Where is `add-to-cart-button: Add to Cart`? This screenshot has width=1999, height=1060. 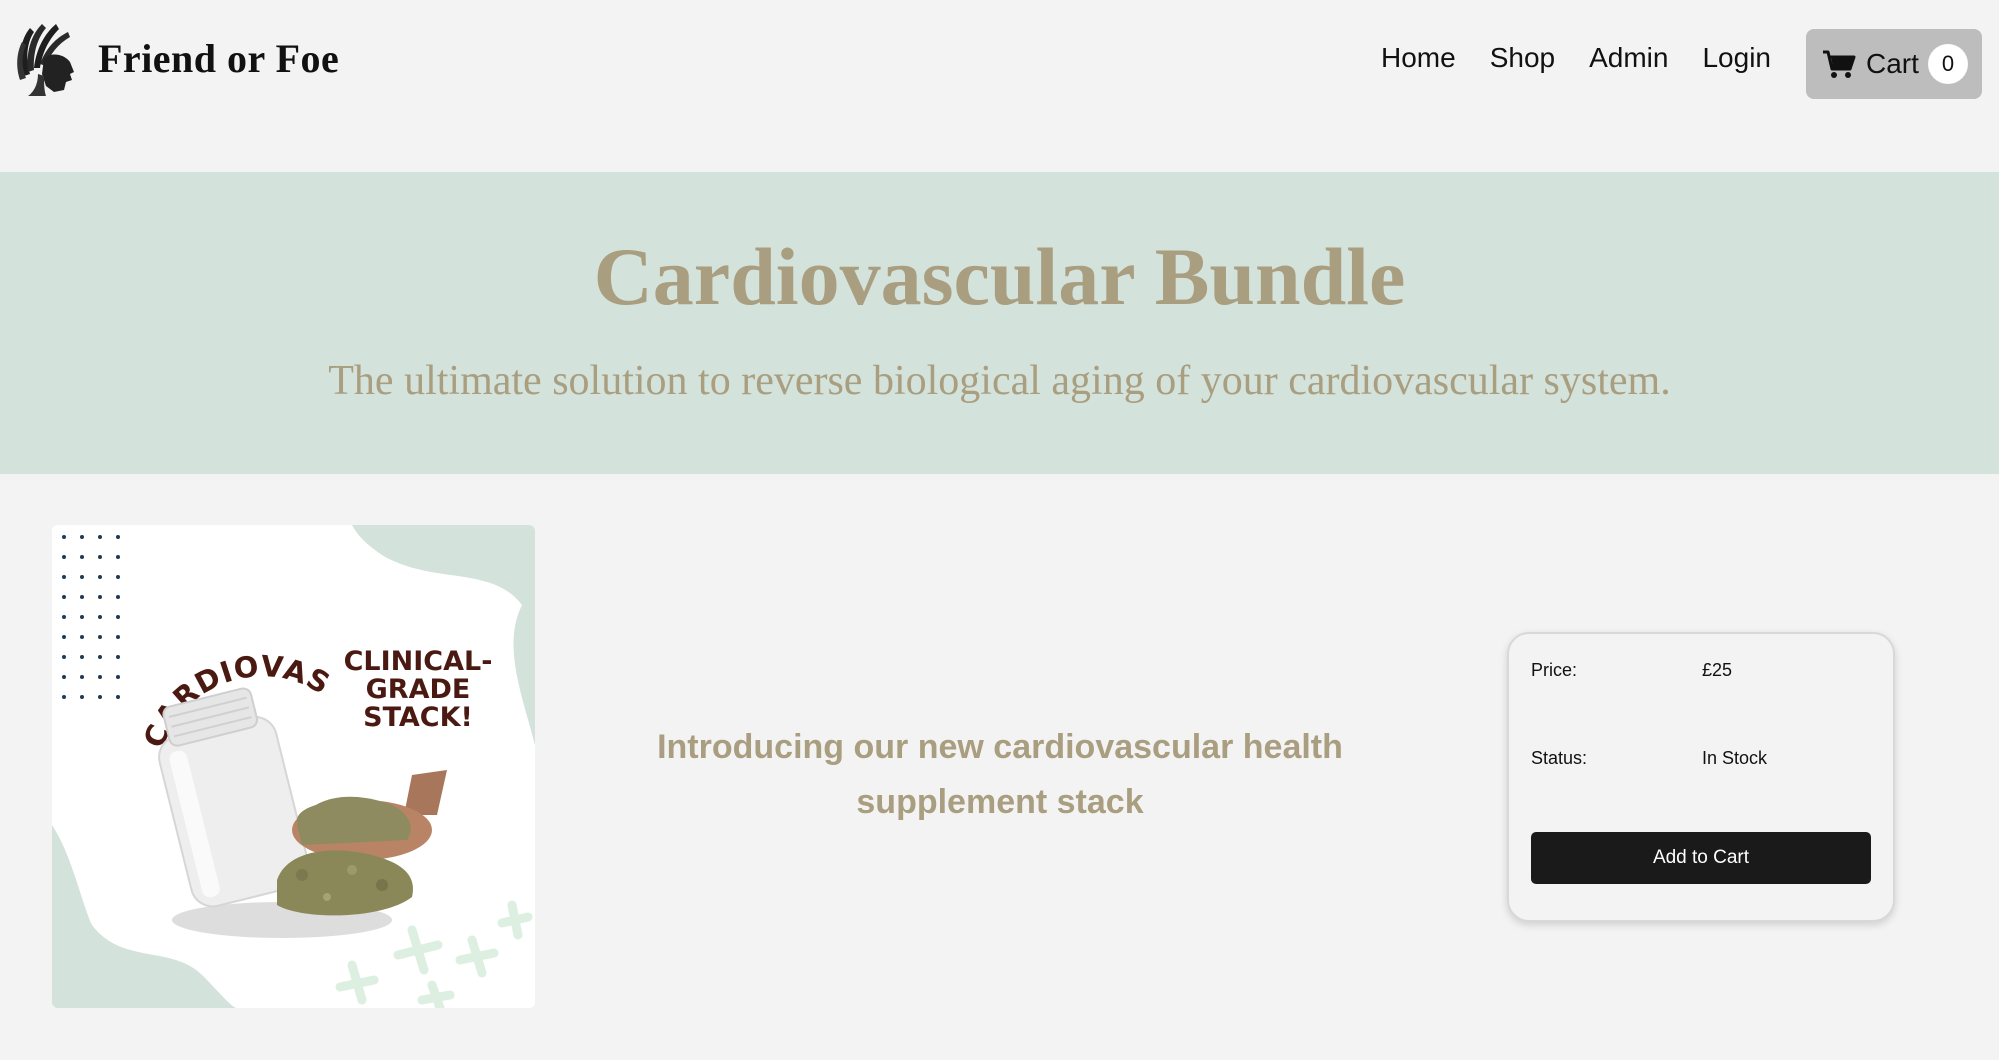
add-to-cart-button: Add to Cart is located at coordinates (1701, 858).